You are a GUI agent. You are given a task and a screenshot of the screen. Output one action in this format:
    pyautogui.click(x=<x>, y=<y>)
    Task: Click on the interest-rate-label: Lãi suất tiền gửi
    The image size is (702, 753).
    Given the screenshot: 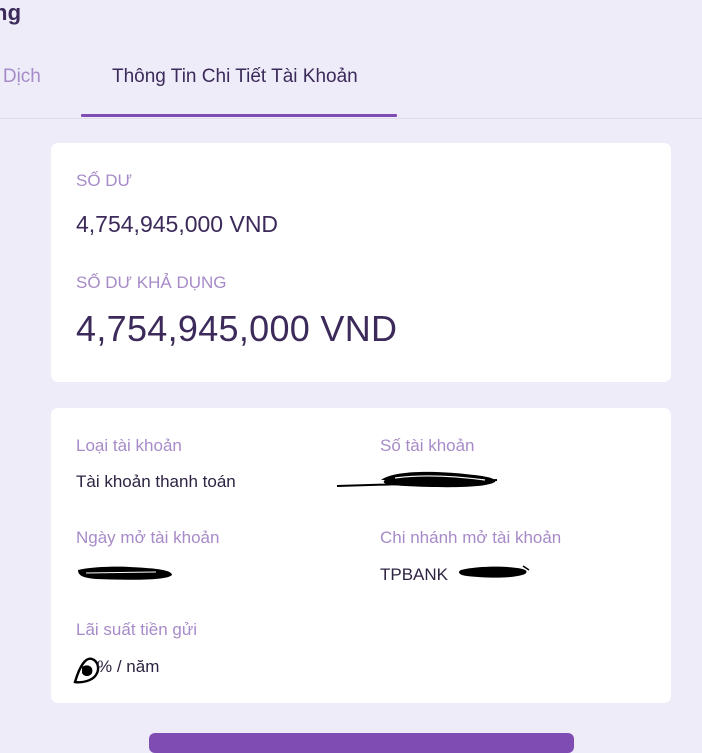 What is the action you would take?
    pyautogui.click(x=137, y=629)
    